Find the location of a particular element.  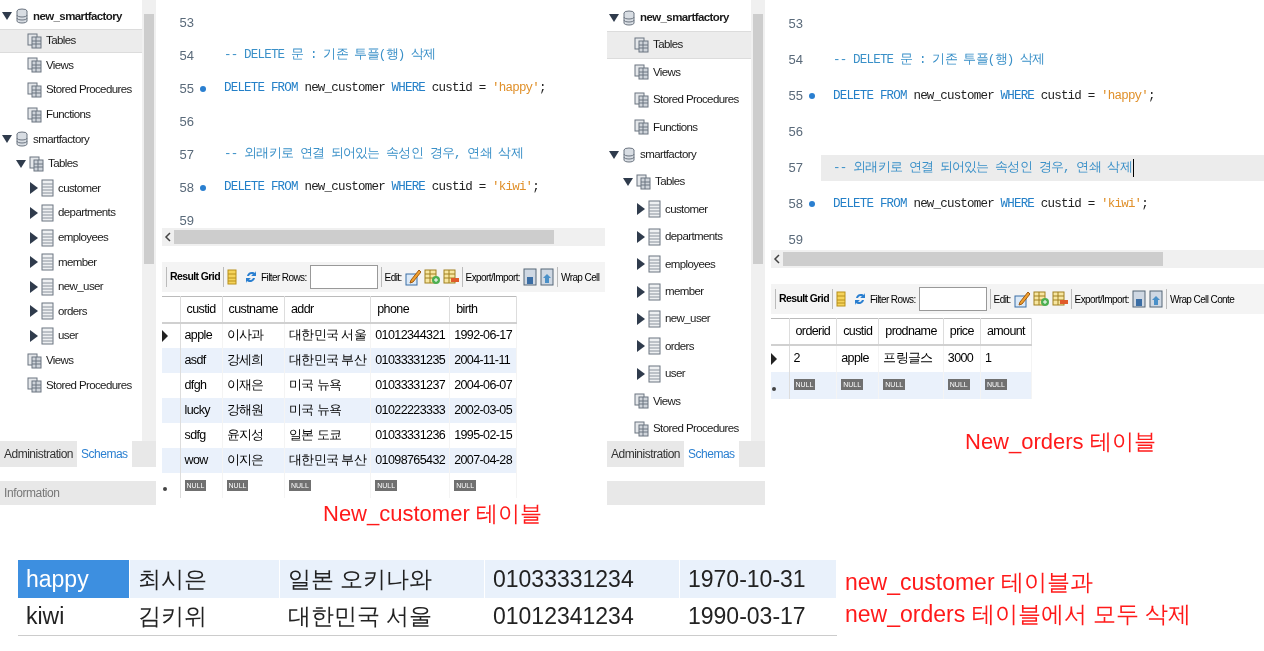

column-header: prodname is located at coordinates (911, 331).